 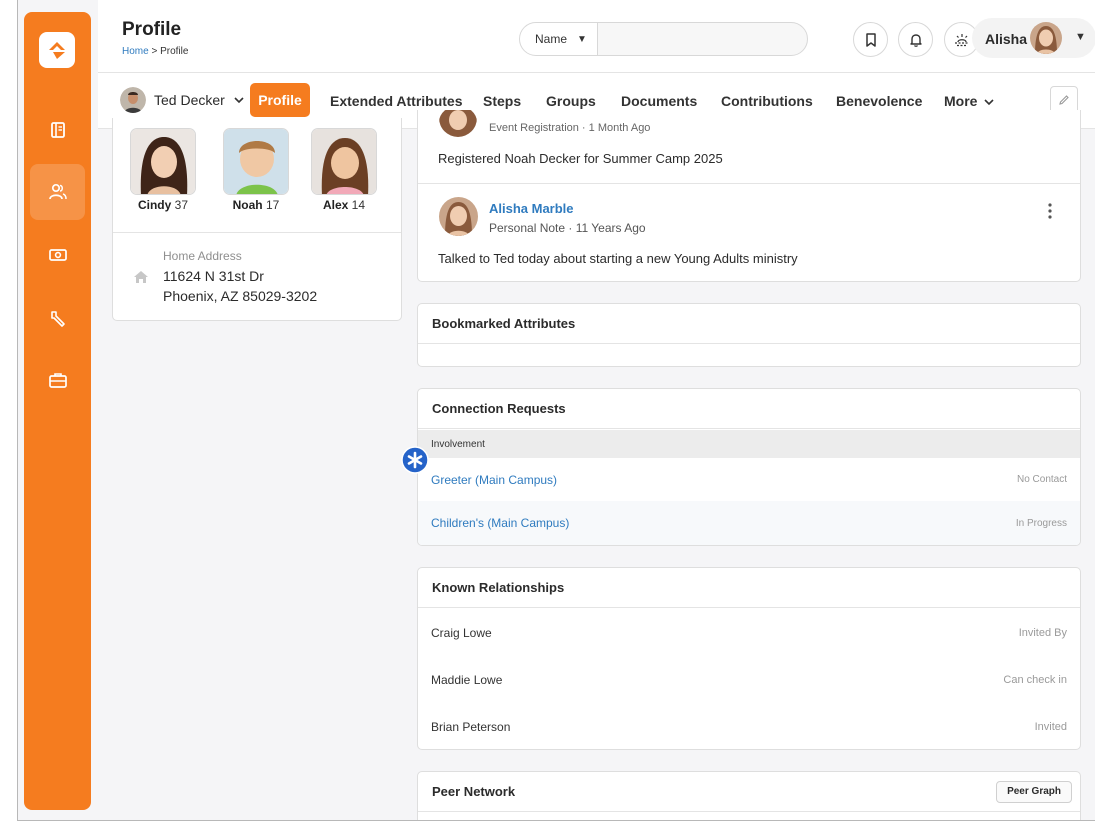 I want to click on tab-documents: Documents, so click(x=659, y=101).